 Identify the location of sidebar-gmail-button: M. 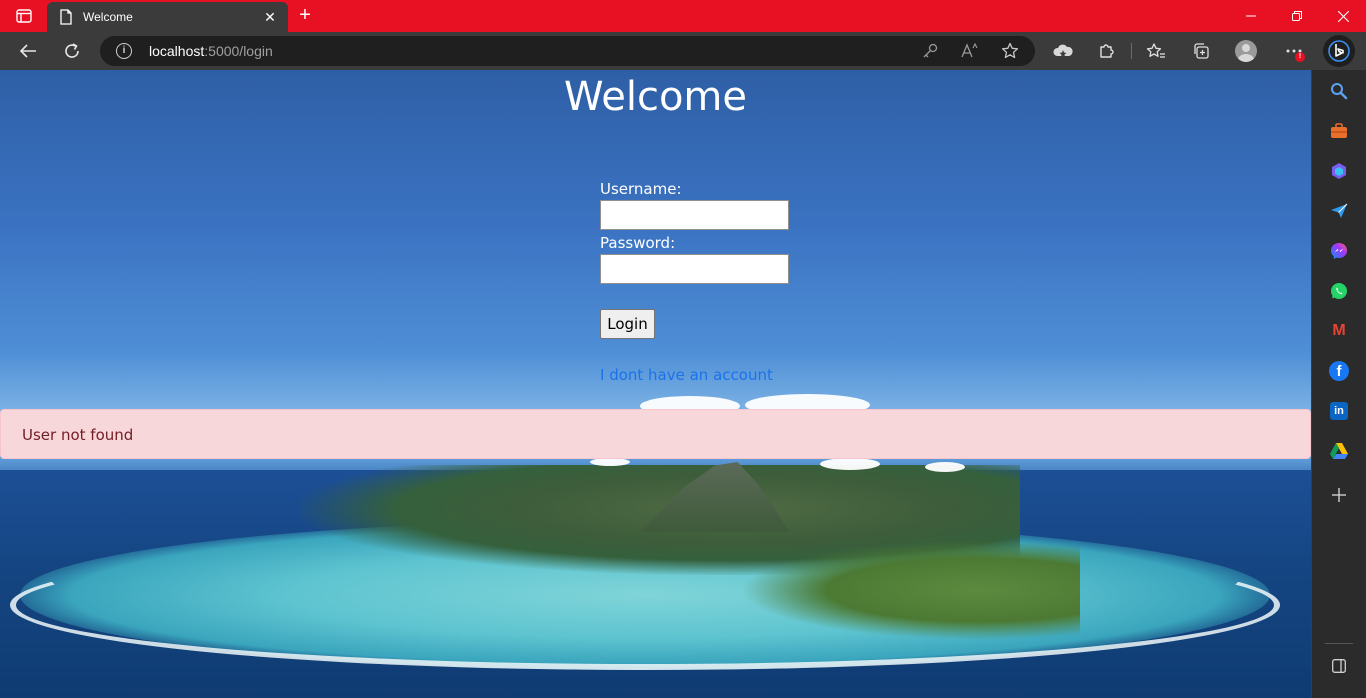
(1339, 331).